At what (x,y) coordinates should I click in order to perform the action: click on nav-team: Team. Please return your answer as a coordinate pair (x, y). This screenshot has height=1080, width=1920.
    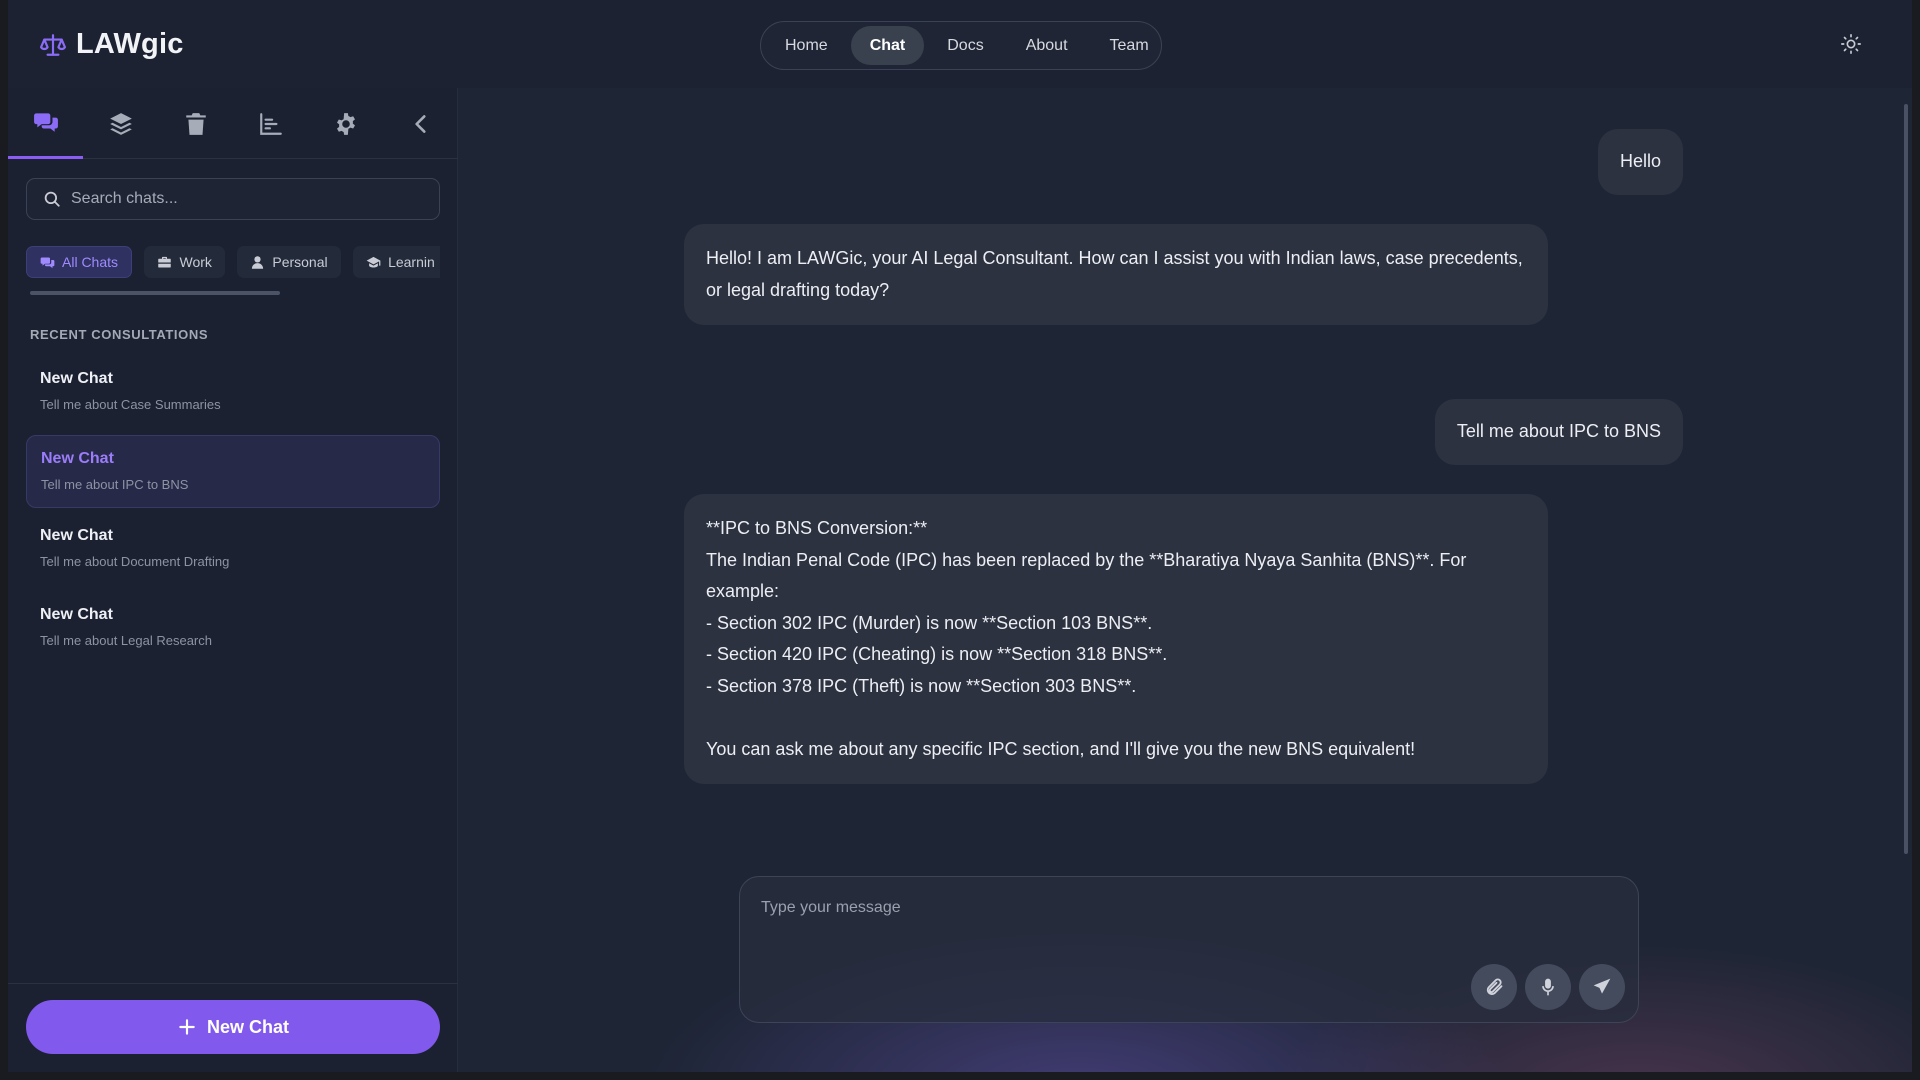
    Looking at the image, I should click on (1129, 45).